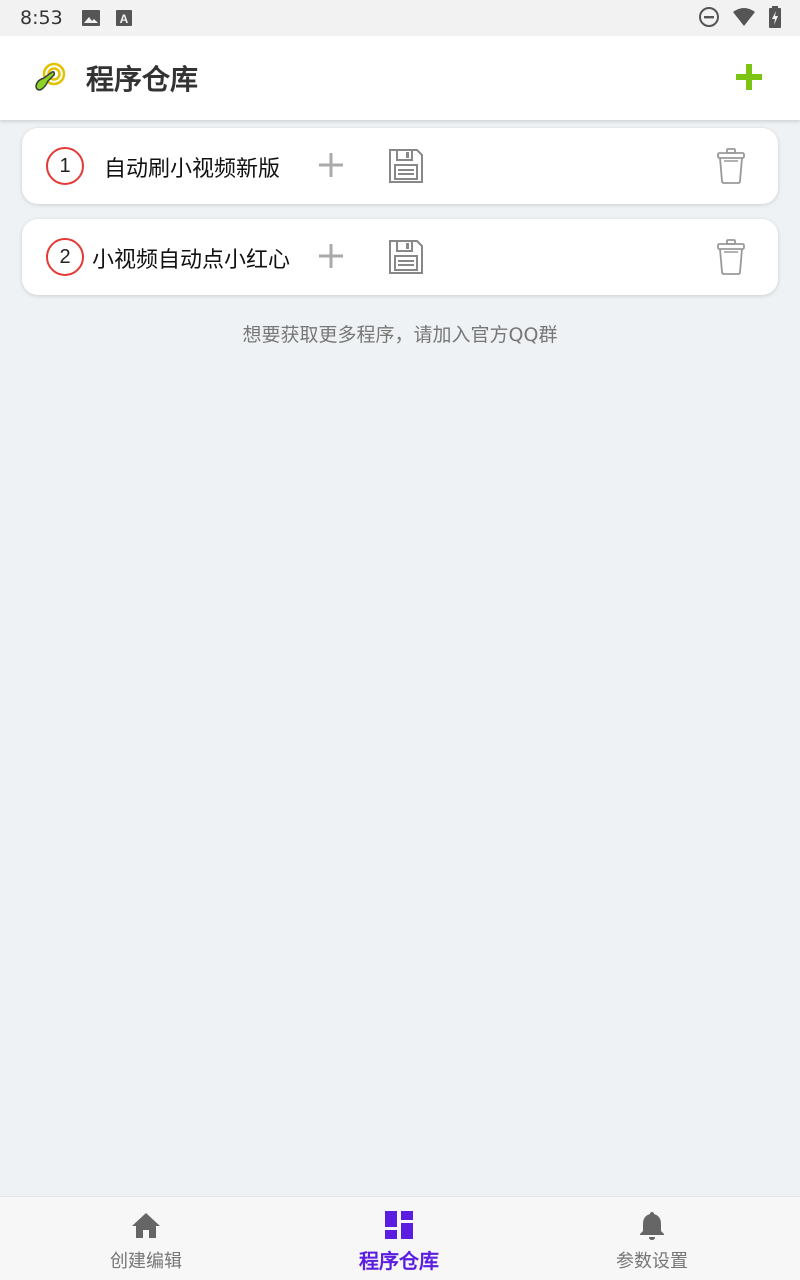  I want to click on app-bar: 程序仓库, so click(400, 78).